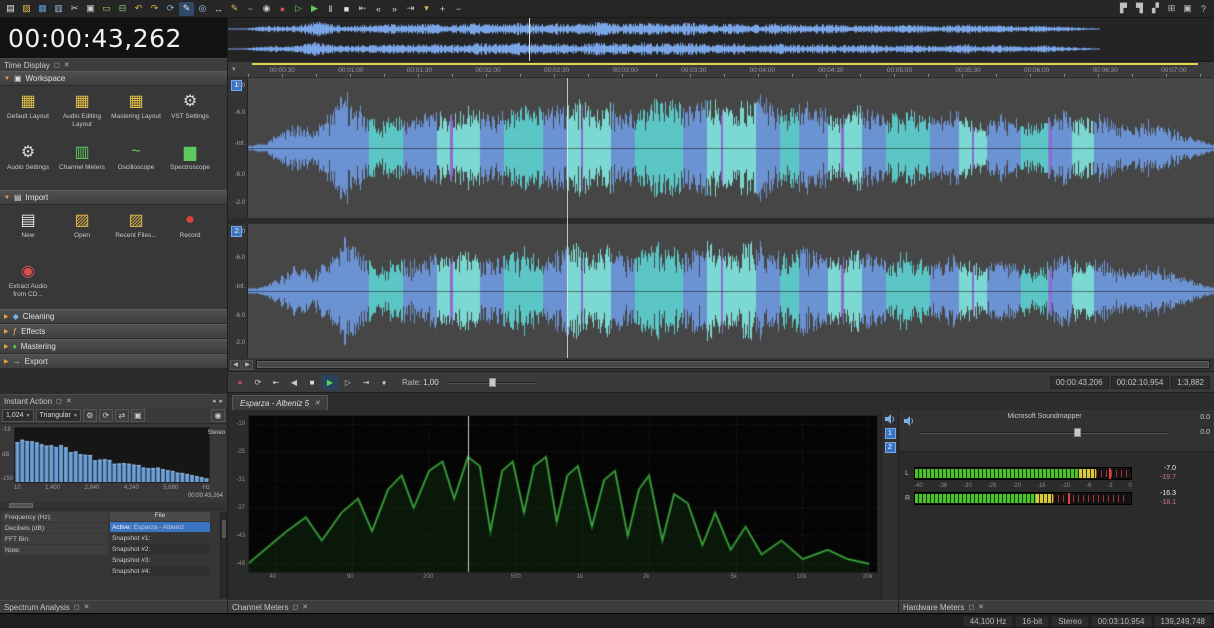 The height and width of the screenshot is (628, 1214). Describe the element at coordinates (160, 549) in the screenshot. I see `snapshot-row: Snapshot #2:` at that location.